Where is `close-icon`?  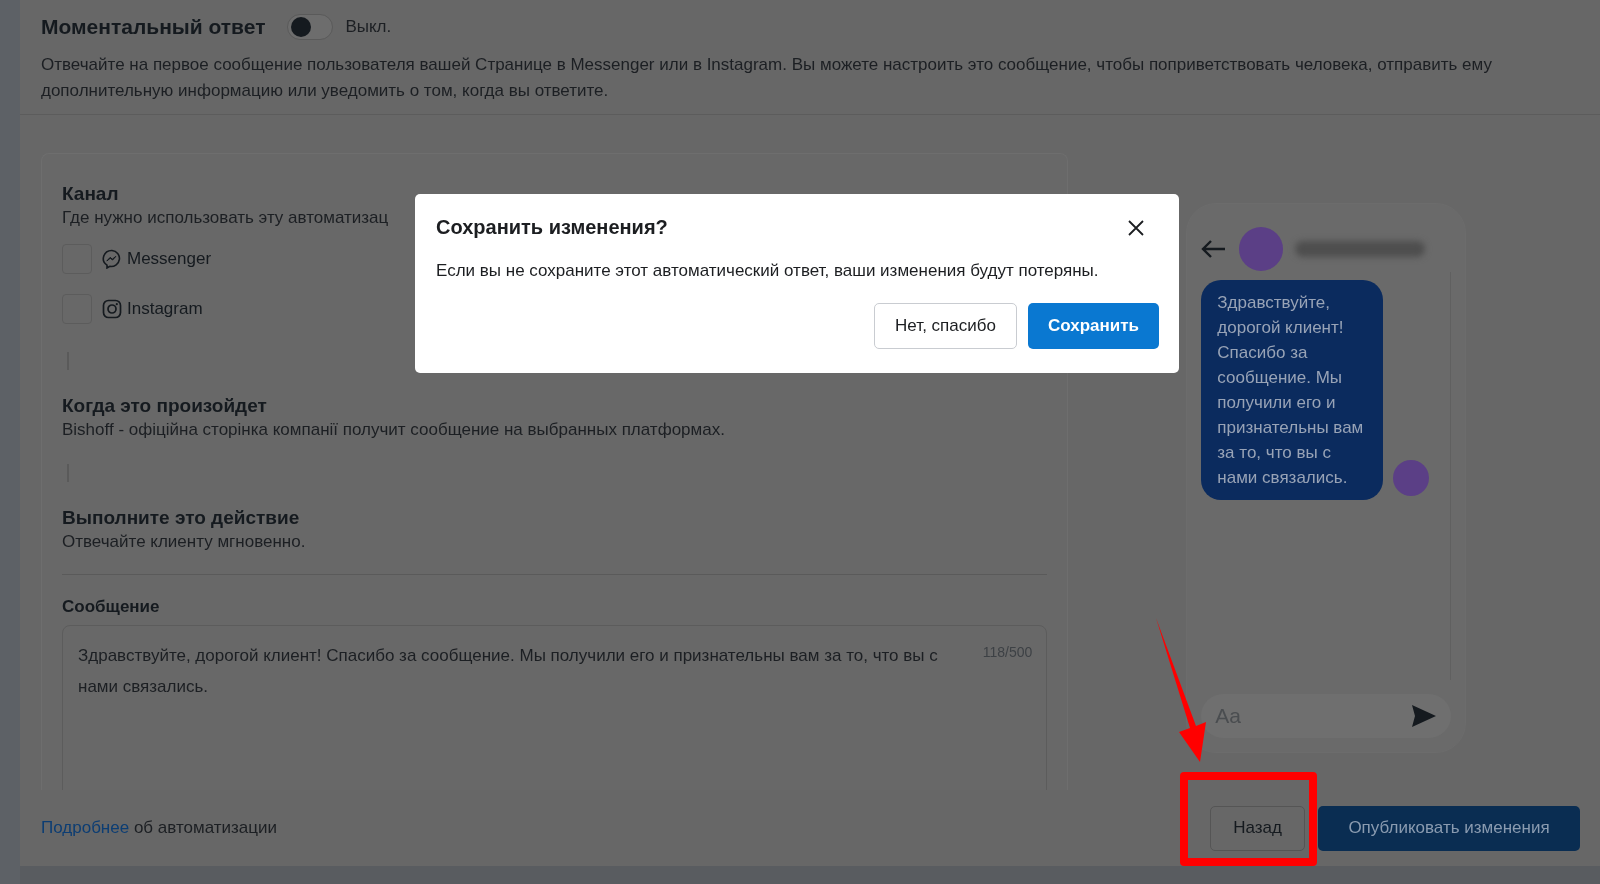 close-icon is located at coordinates (1136, 227).